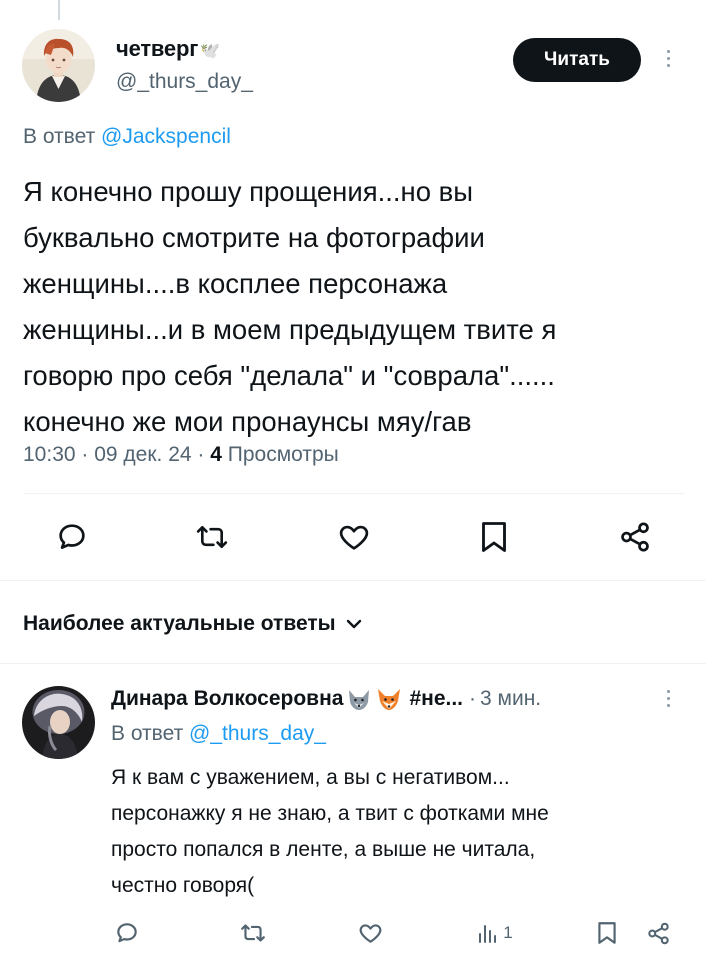 This screenshot has width=706, height=954. What do you see at coordinates (59, 10) in the screenshot?
I see `thread-connector-line` at bounding box center [59, 10].